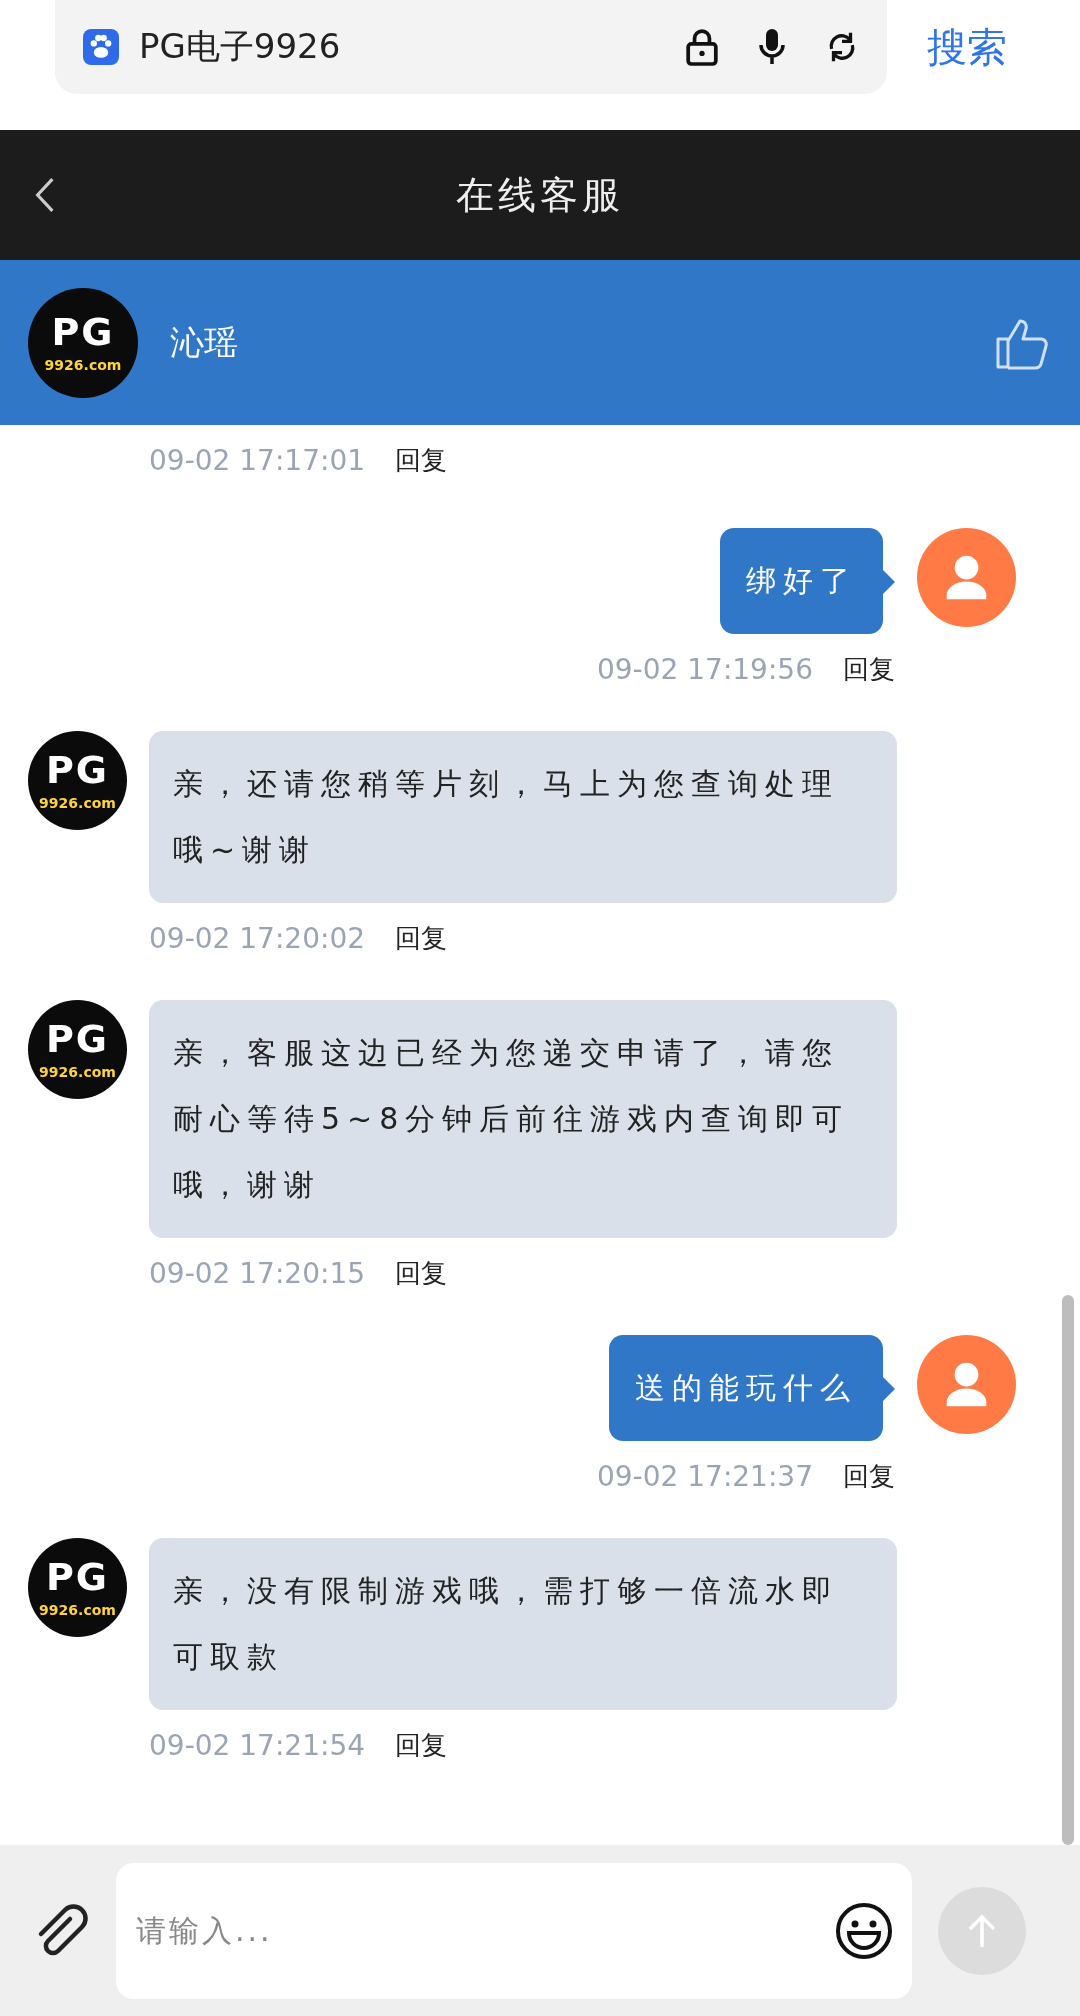 The width and height of the screenshot is (1080, 2016). What do you see at coordinates (523, 817) in the screenshot?
I see `message-bubble: 亲，还请您稍等片刻，马上为您查询处理哦~谢谢` at bounding box center [523, 817].